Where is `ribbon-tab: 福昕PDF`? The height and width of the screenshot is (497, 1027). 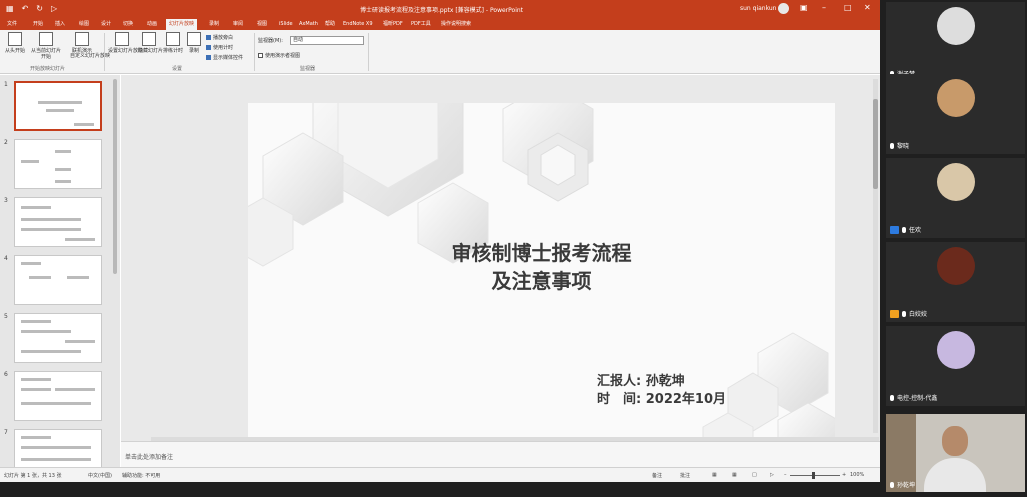
ribbon-tab: 福昕PDF is located at coordinates (393, 24).